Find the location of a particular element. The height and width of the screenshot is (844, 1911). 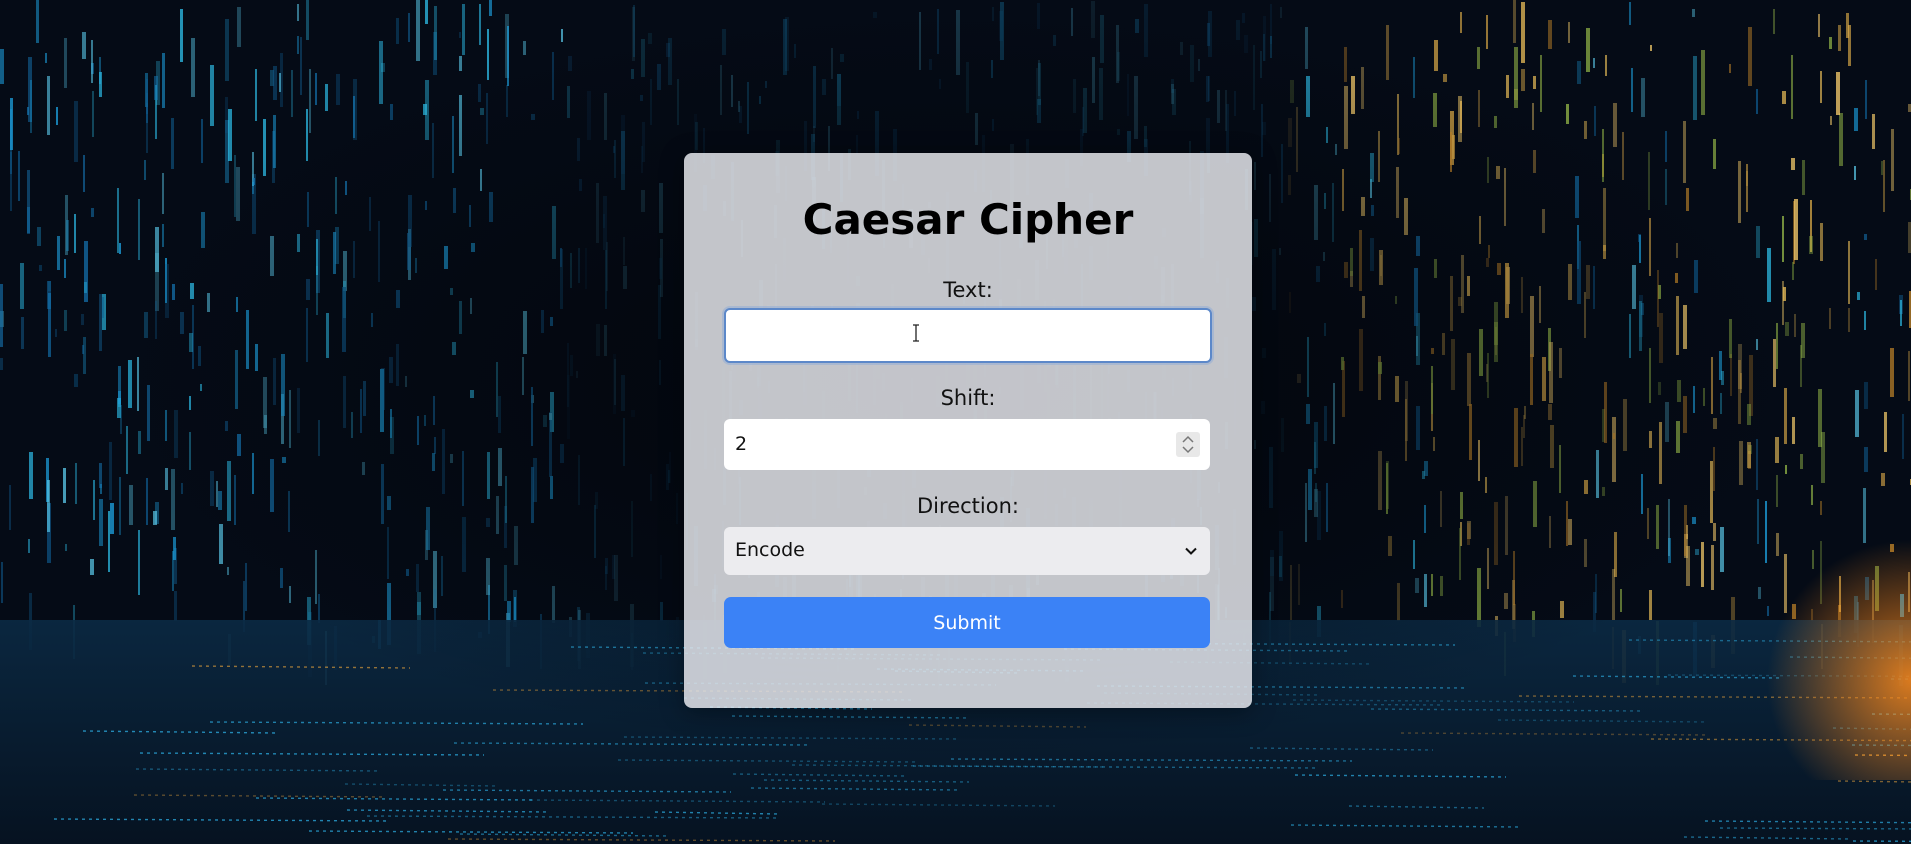

direction-select: Encode is located at coordinates (967, 551).